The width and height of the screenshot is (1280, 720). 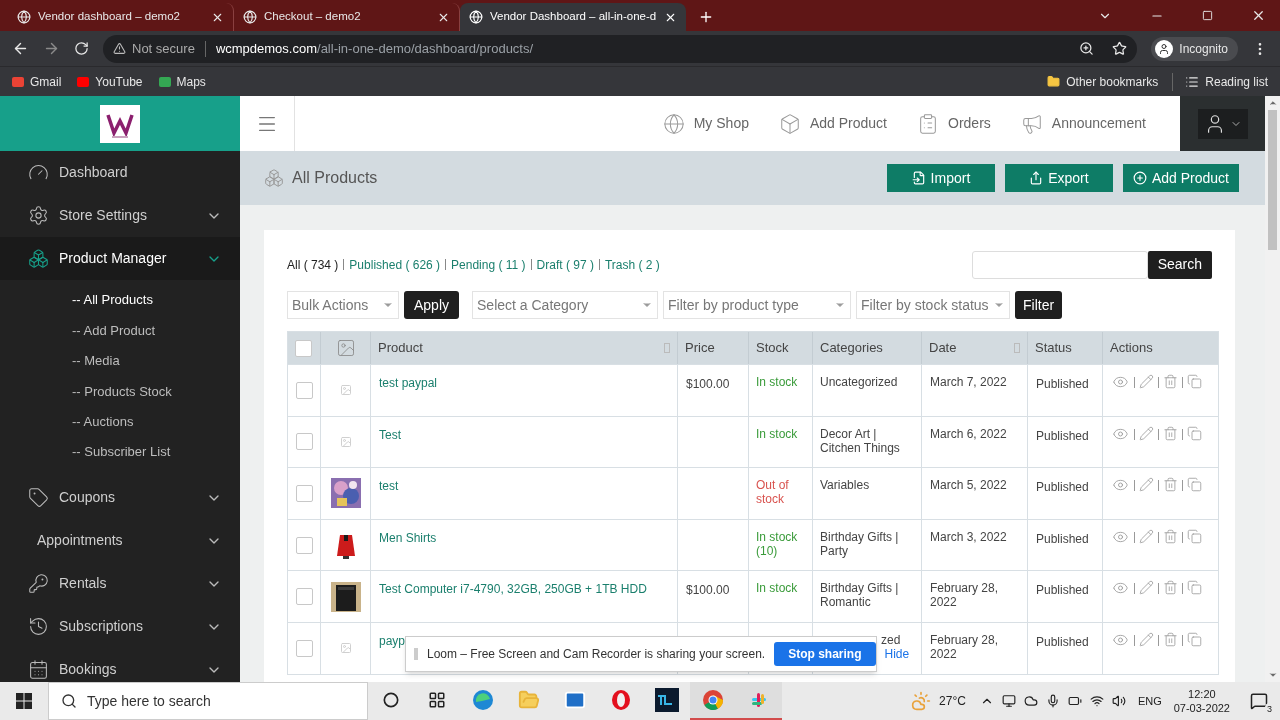 What do you see at coordinates (432, 305) in the screenshot?
I see `apply-button: Apply` at bounding box center [432, 305].